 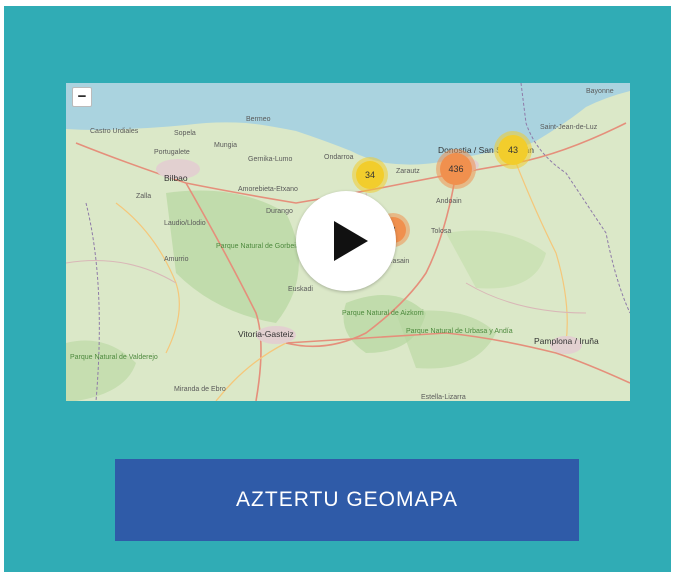 I want to click on label-gernika: Gernika-Lumo, so click(x=270, y=159).